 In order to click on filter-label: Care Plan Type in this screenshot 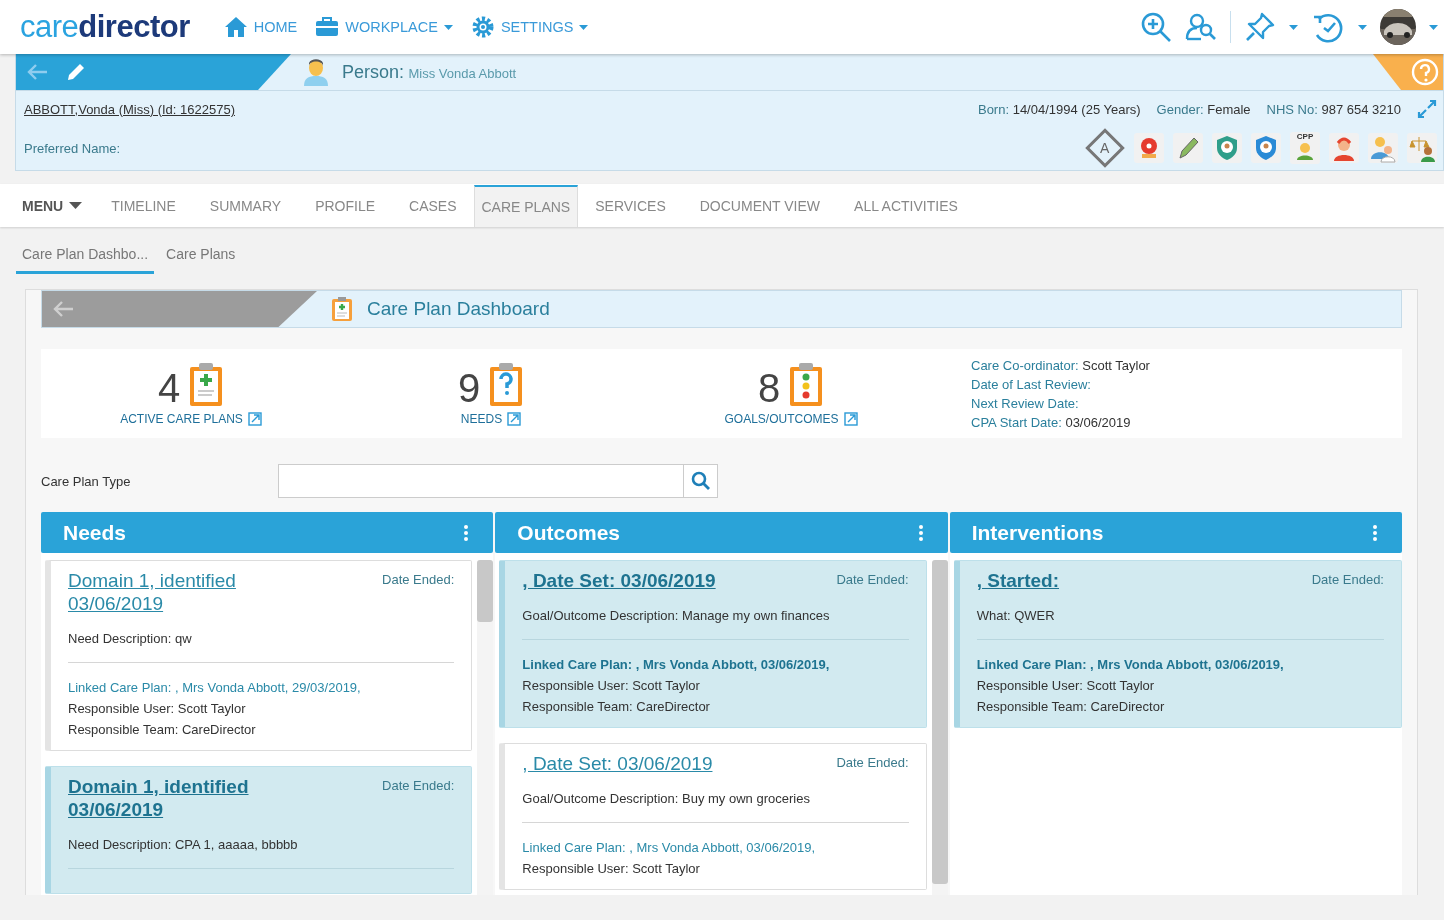, I will do `click(86, 481)`.